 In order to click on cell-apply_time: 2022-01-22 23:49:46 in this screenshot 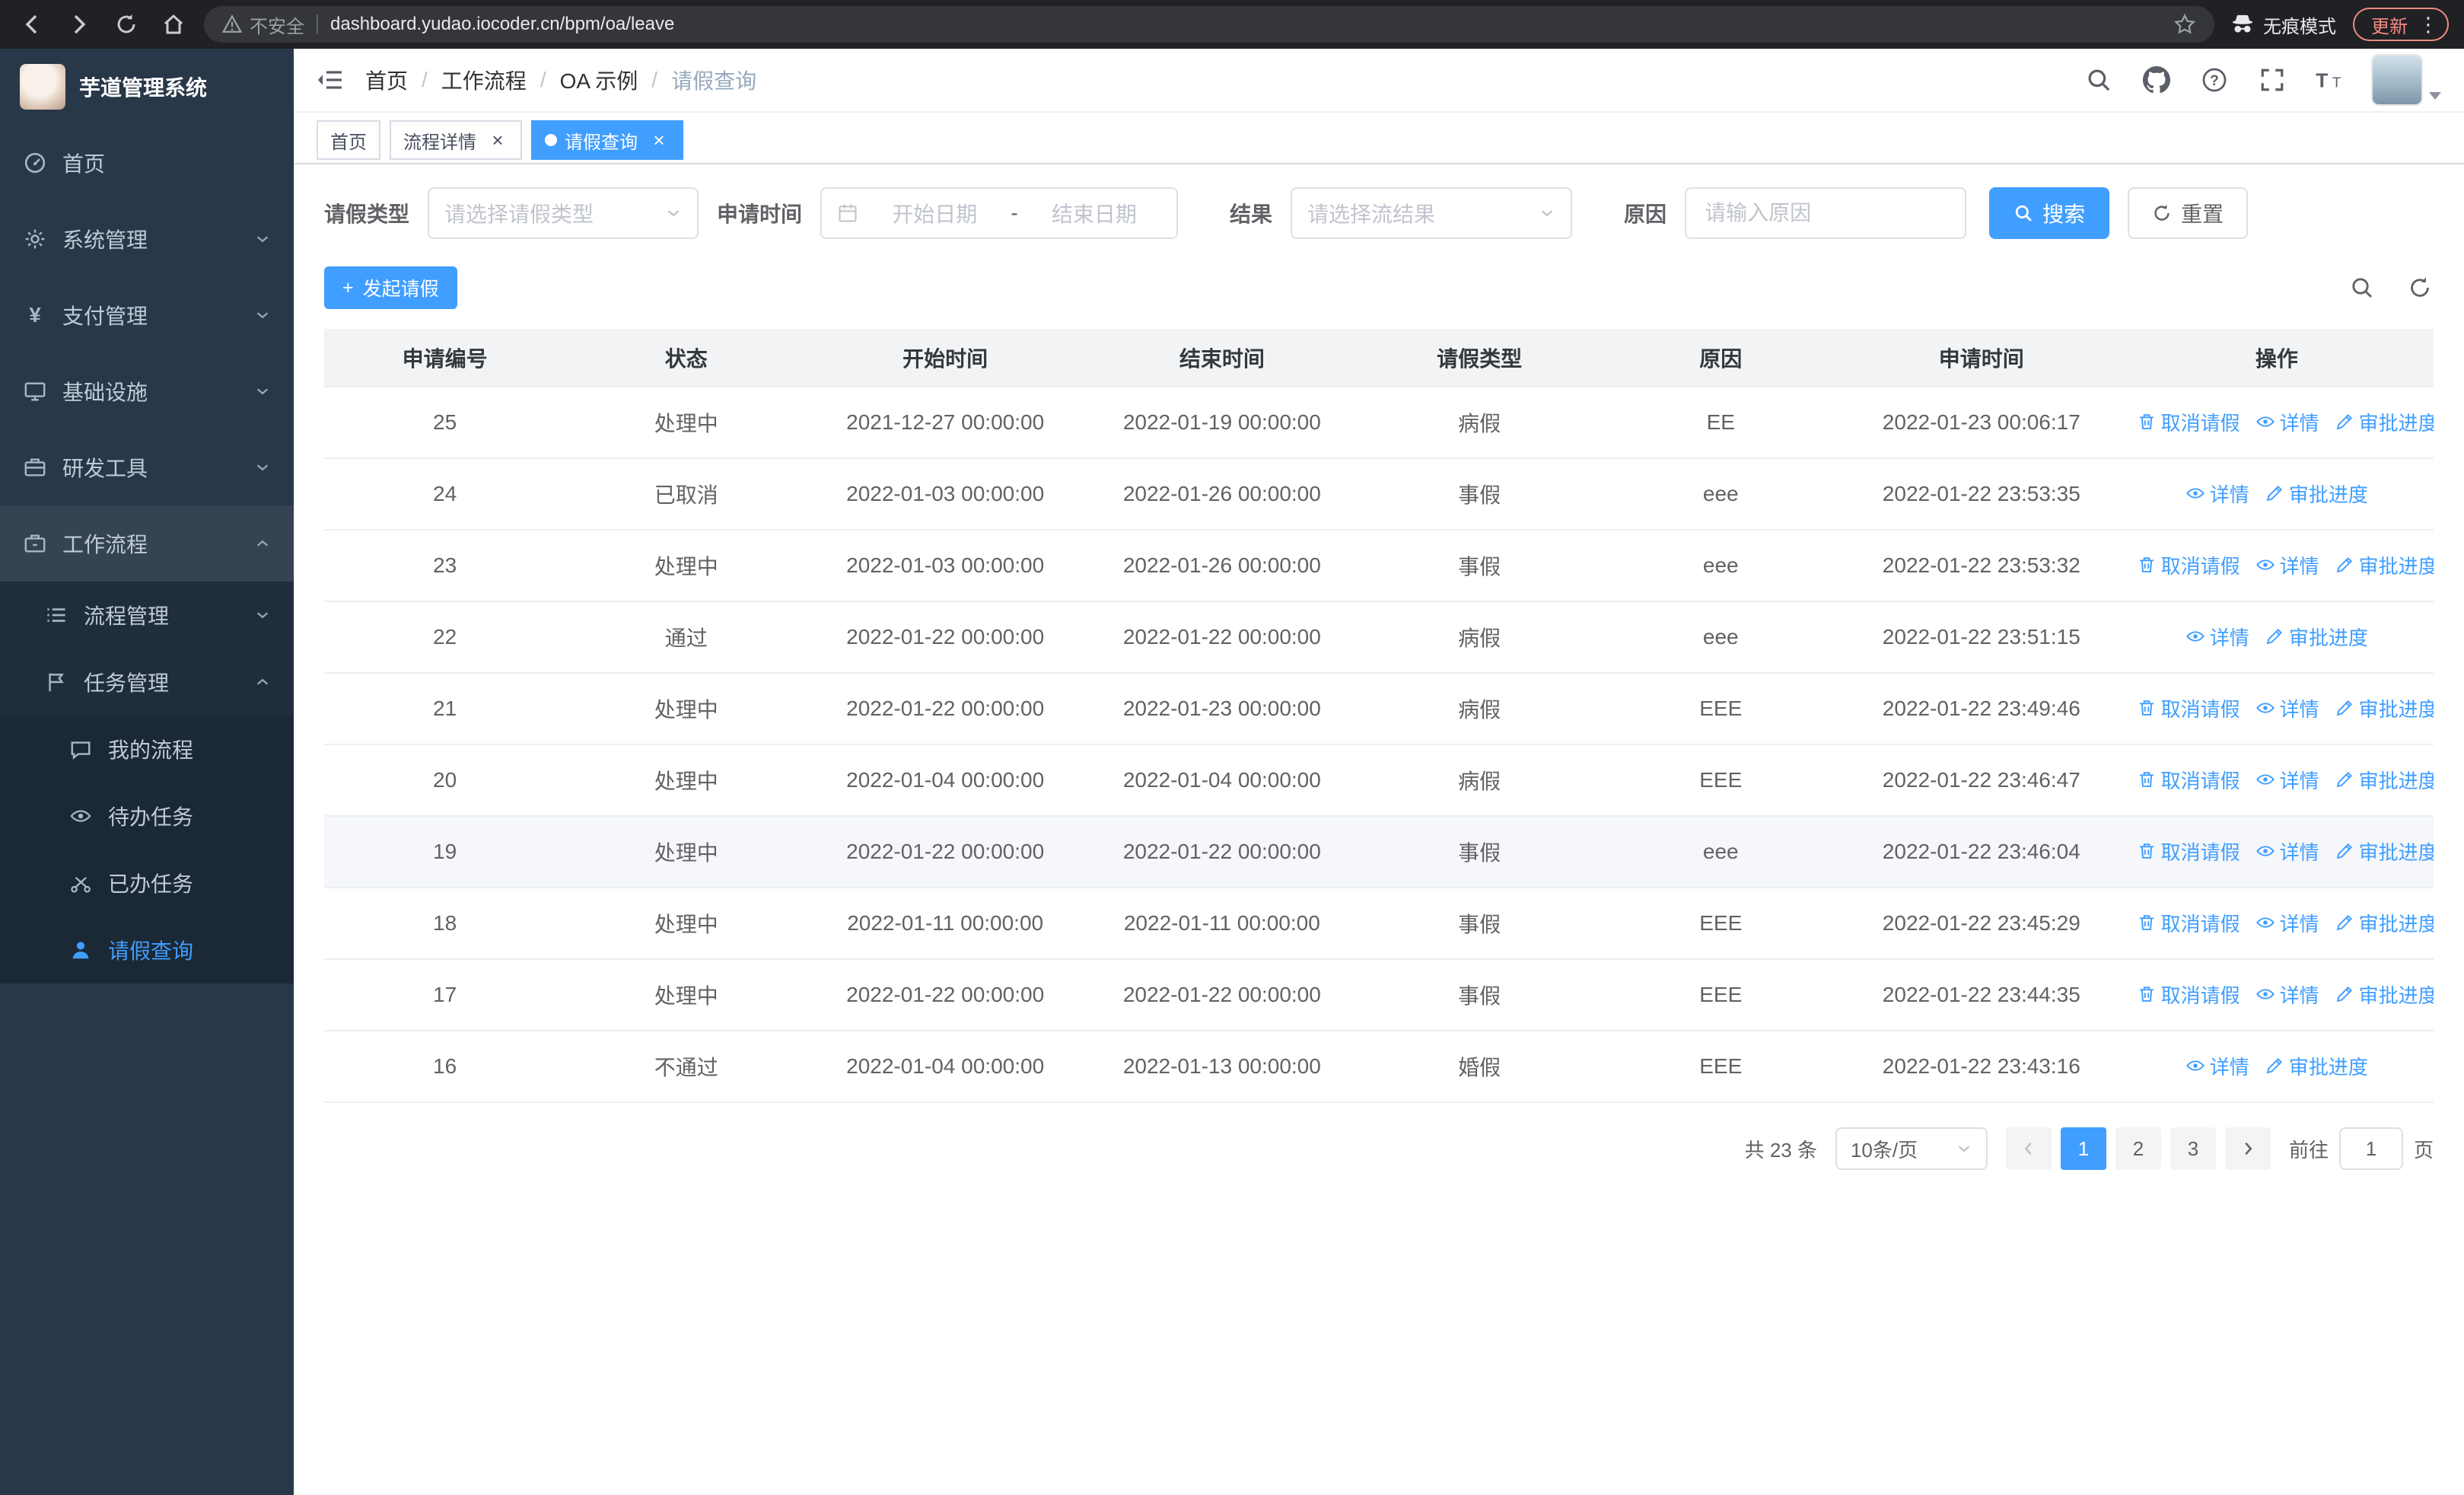, I will do `click(1981, 709)`.